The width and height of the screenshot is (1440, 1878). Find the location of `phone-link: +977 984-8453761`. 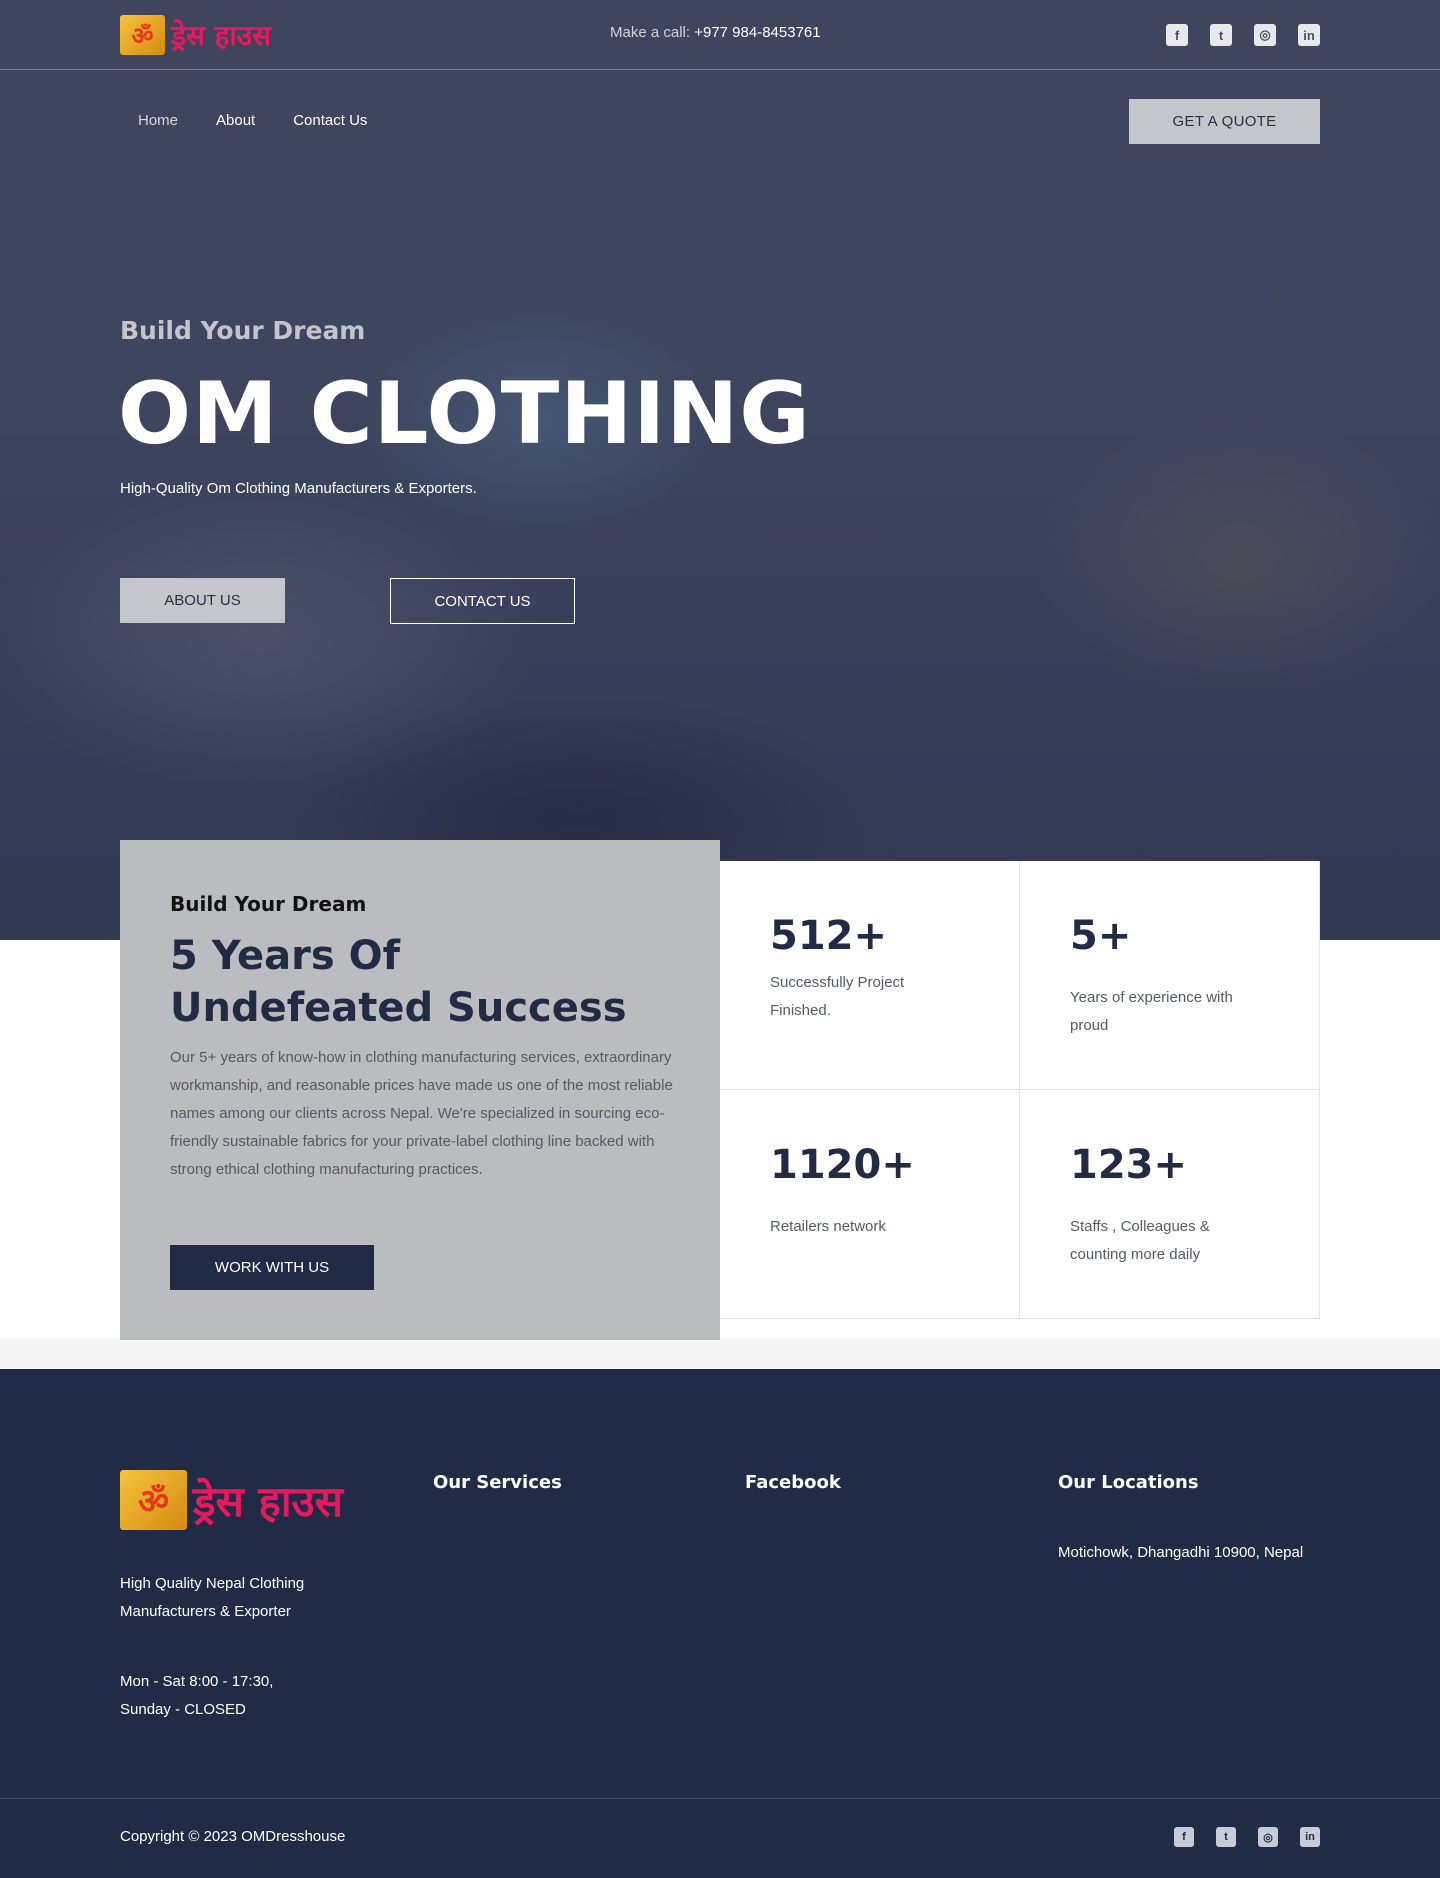

phone-link: +977 984-8453761 is located at coordinates (757, 32).